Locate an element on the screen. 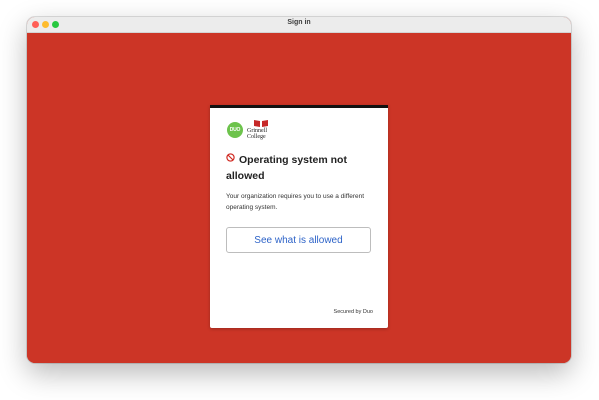 This screenshot has width=599, height=400. secured-by-duo-label: Secured by Duo is located at coordinates (353, 312).